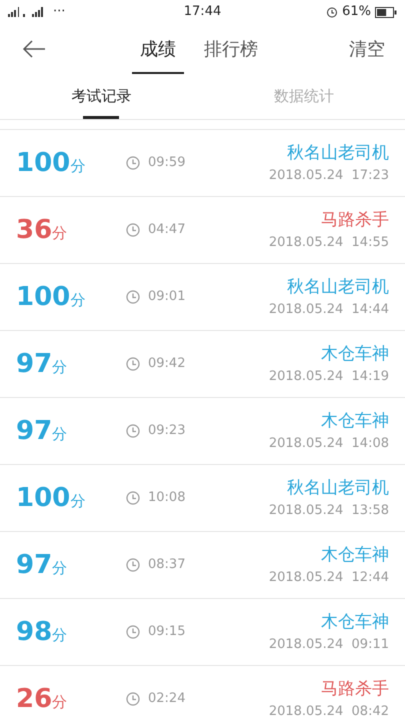 This screenshot has height=720, width=405. I want to click on duration-text: 09:23, so click(167, 431).